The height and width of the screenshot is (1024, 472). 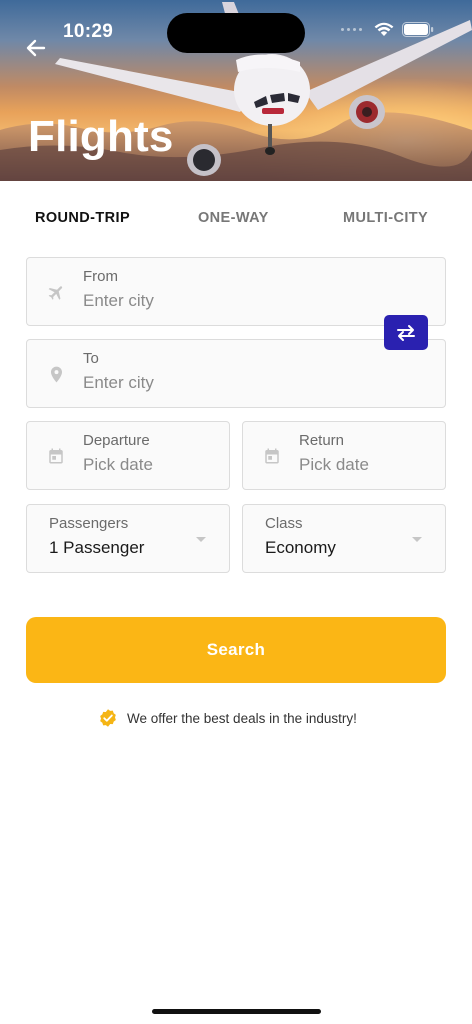 What do you see at coordinates (236, 373) in the screenshot?
I see `to-field: To Enter city` at bounding box center [236, 373].